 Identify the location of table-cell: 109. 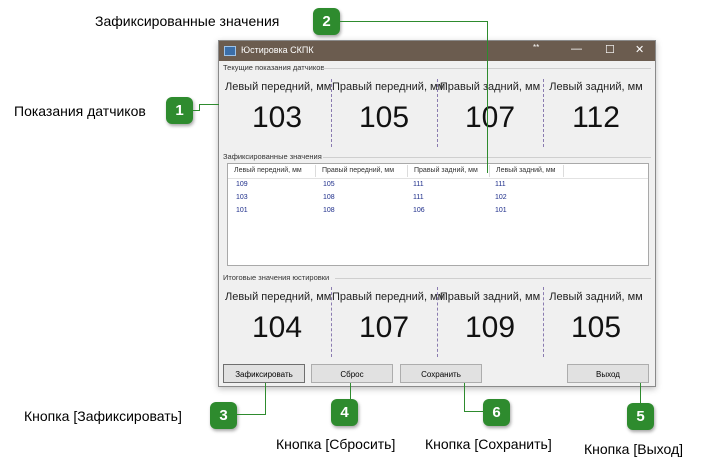
(242, 184).